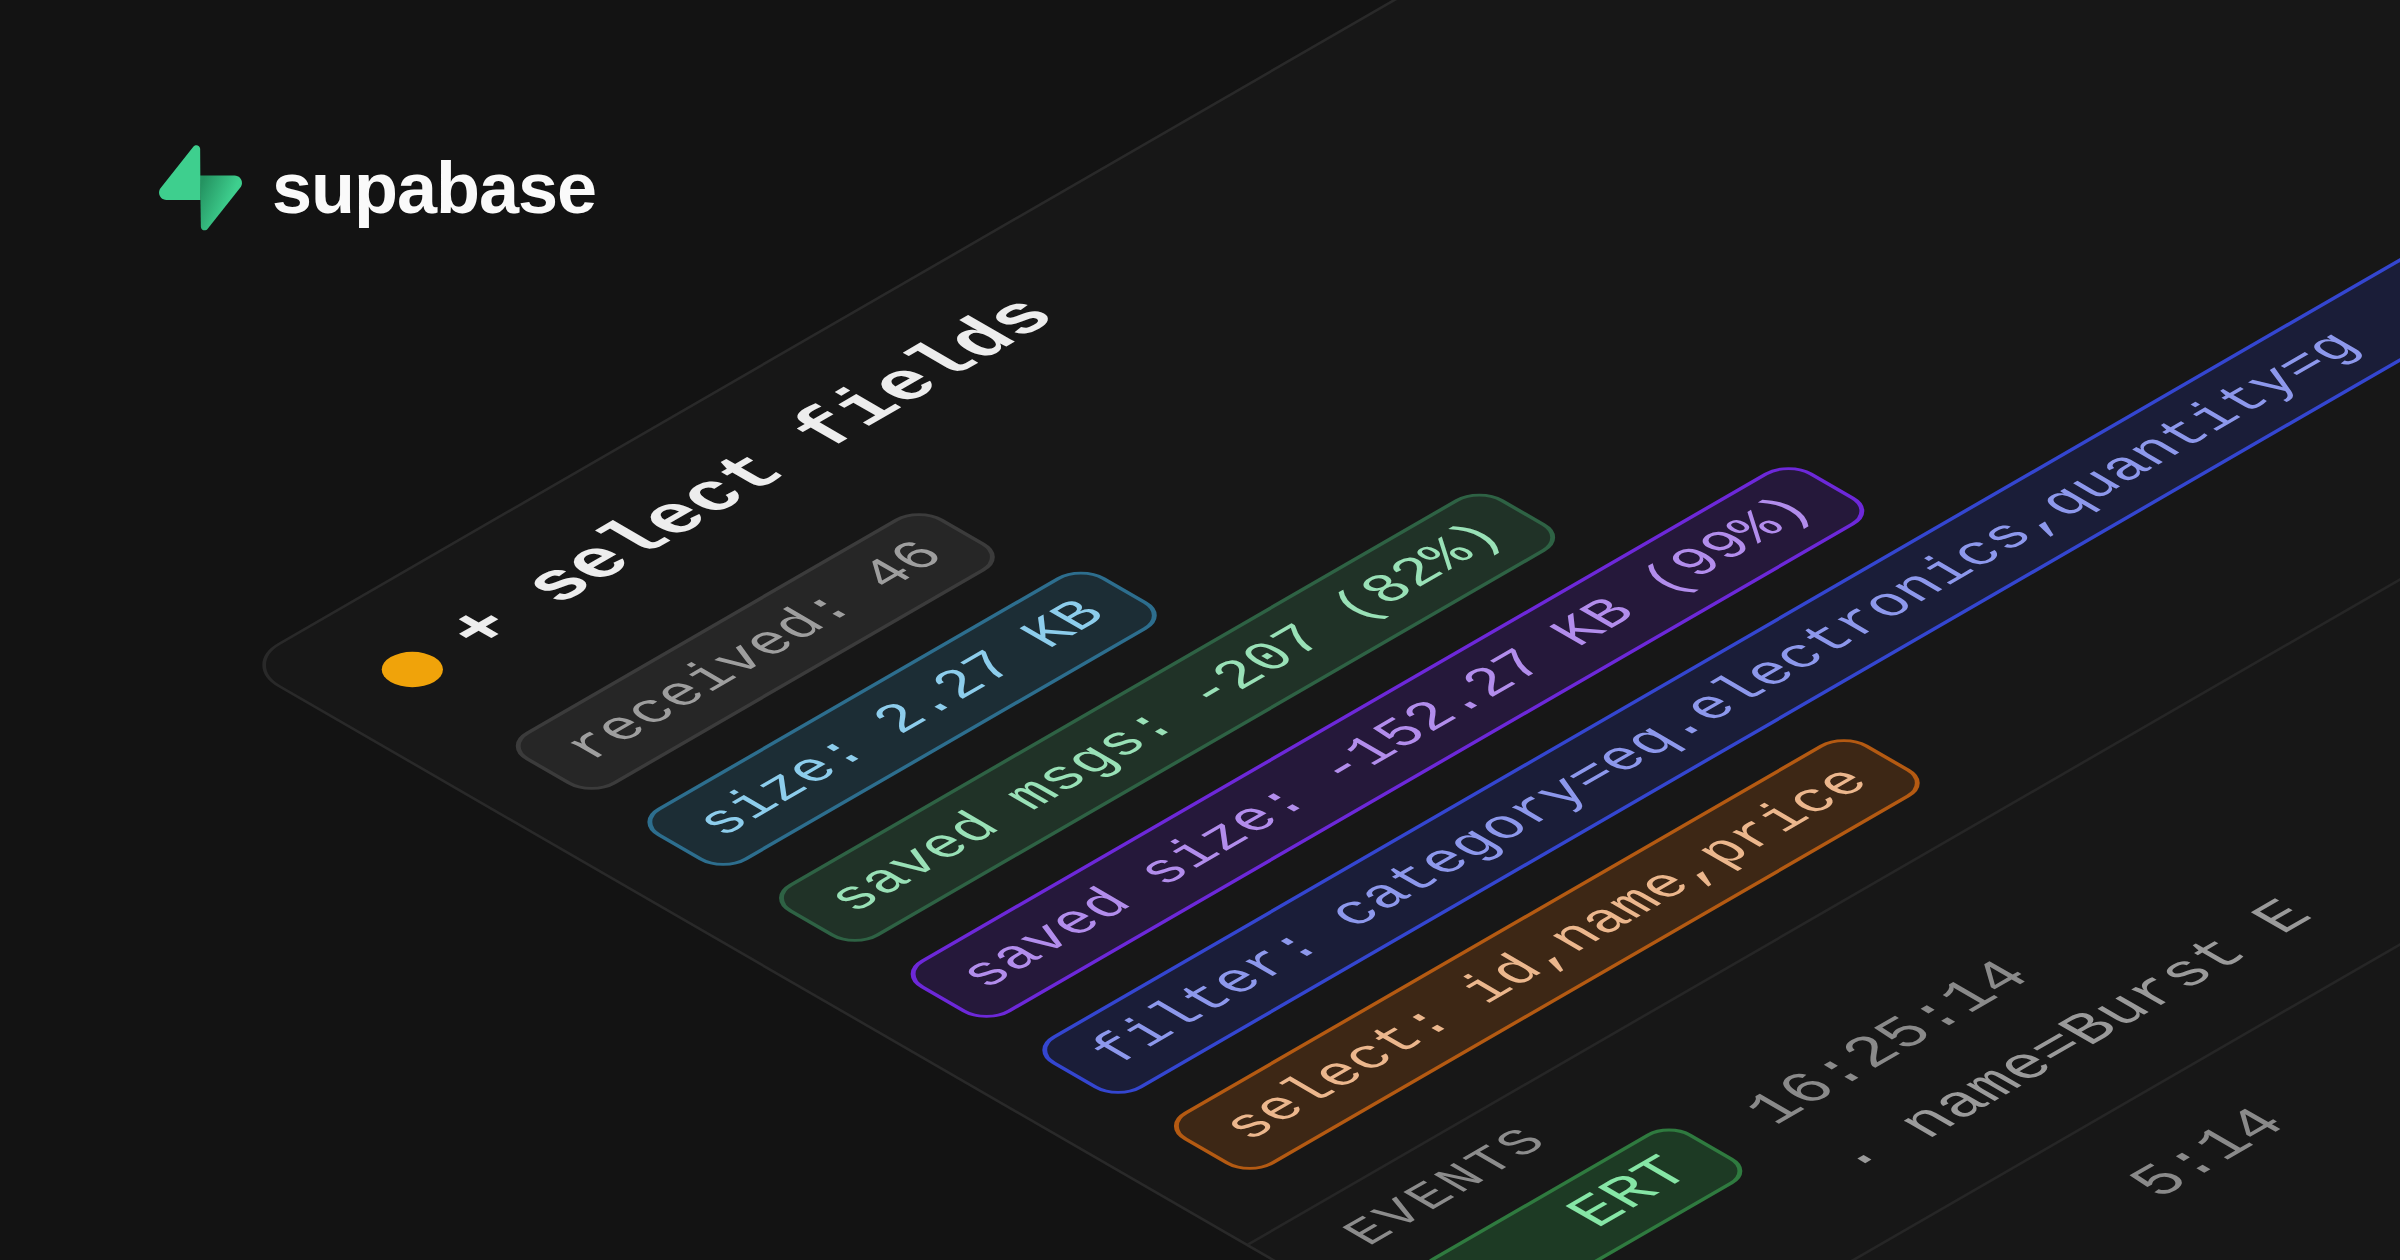  I want to click on lightning-bolt-icon, so click(200, 188).